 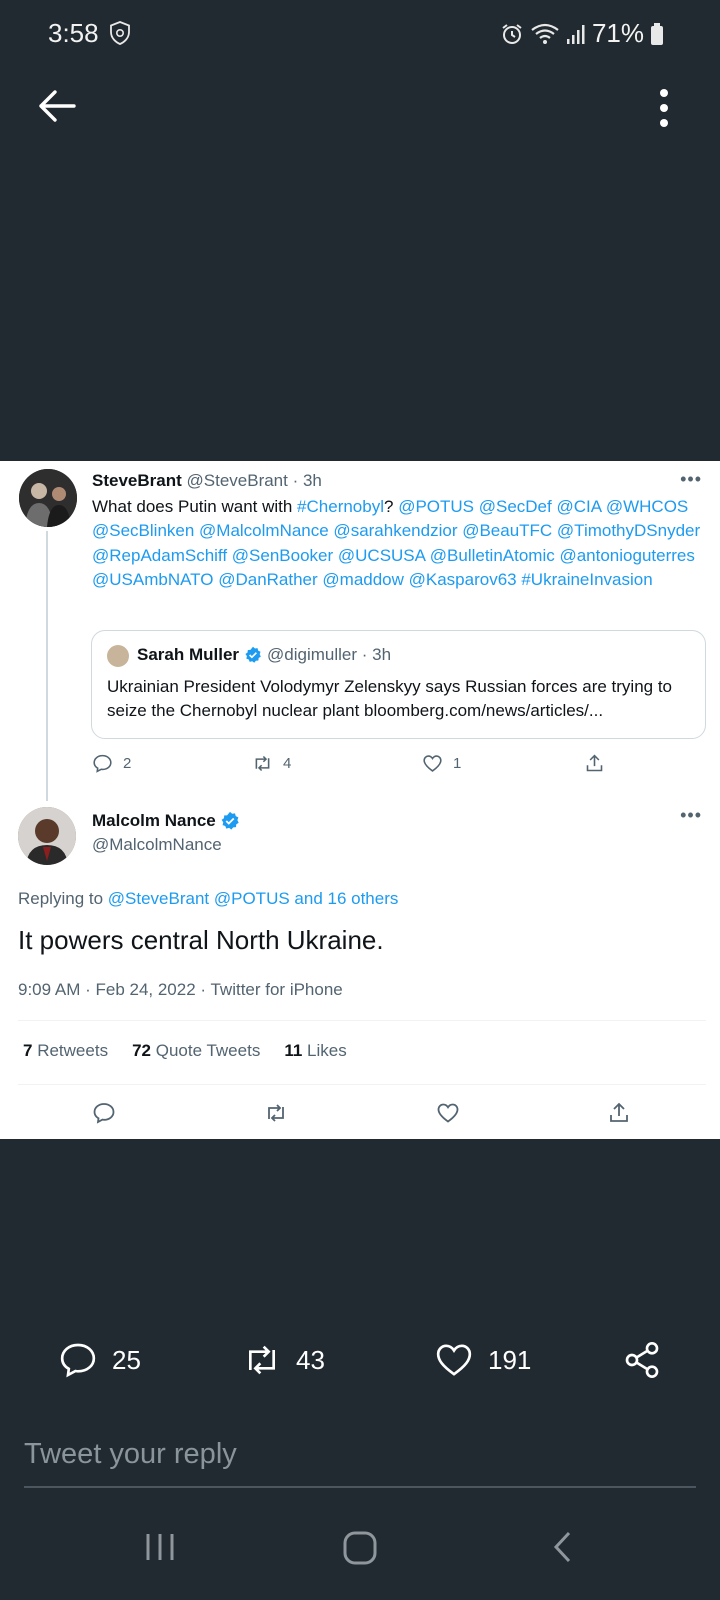 I want to click on tweet2-more-button: •••, so click(x=691, y=815).